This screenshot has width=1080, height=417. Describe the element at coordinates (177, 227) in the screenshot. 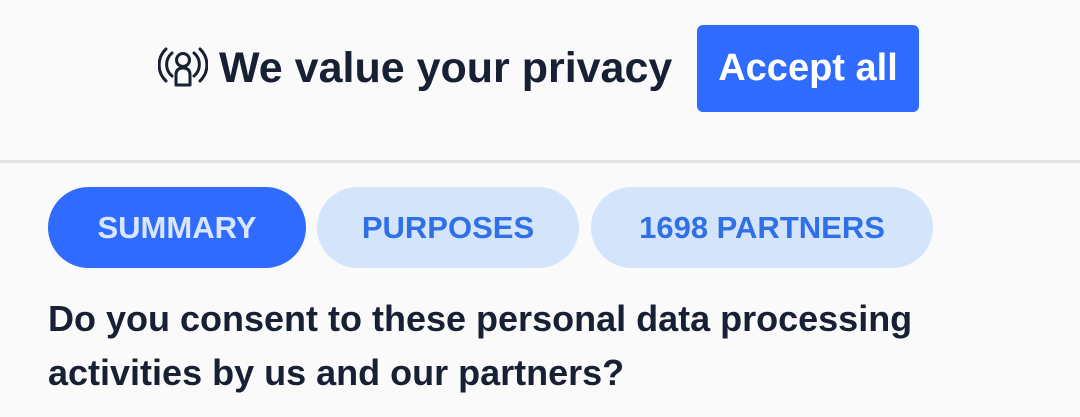

I see `tab-summary: SUMMARY` at that location.